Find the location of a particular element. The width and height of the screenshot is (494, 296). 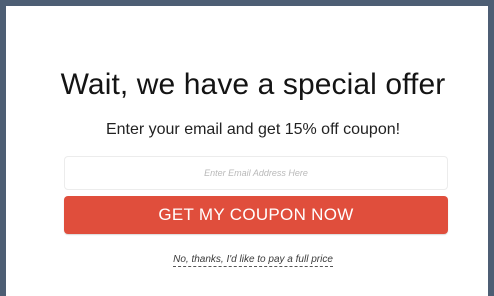

decline-link-wrapper: No, thanks, I'd like to pay a full price is located at coordinates (250, 260).